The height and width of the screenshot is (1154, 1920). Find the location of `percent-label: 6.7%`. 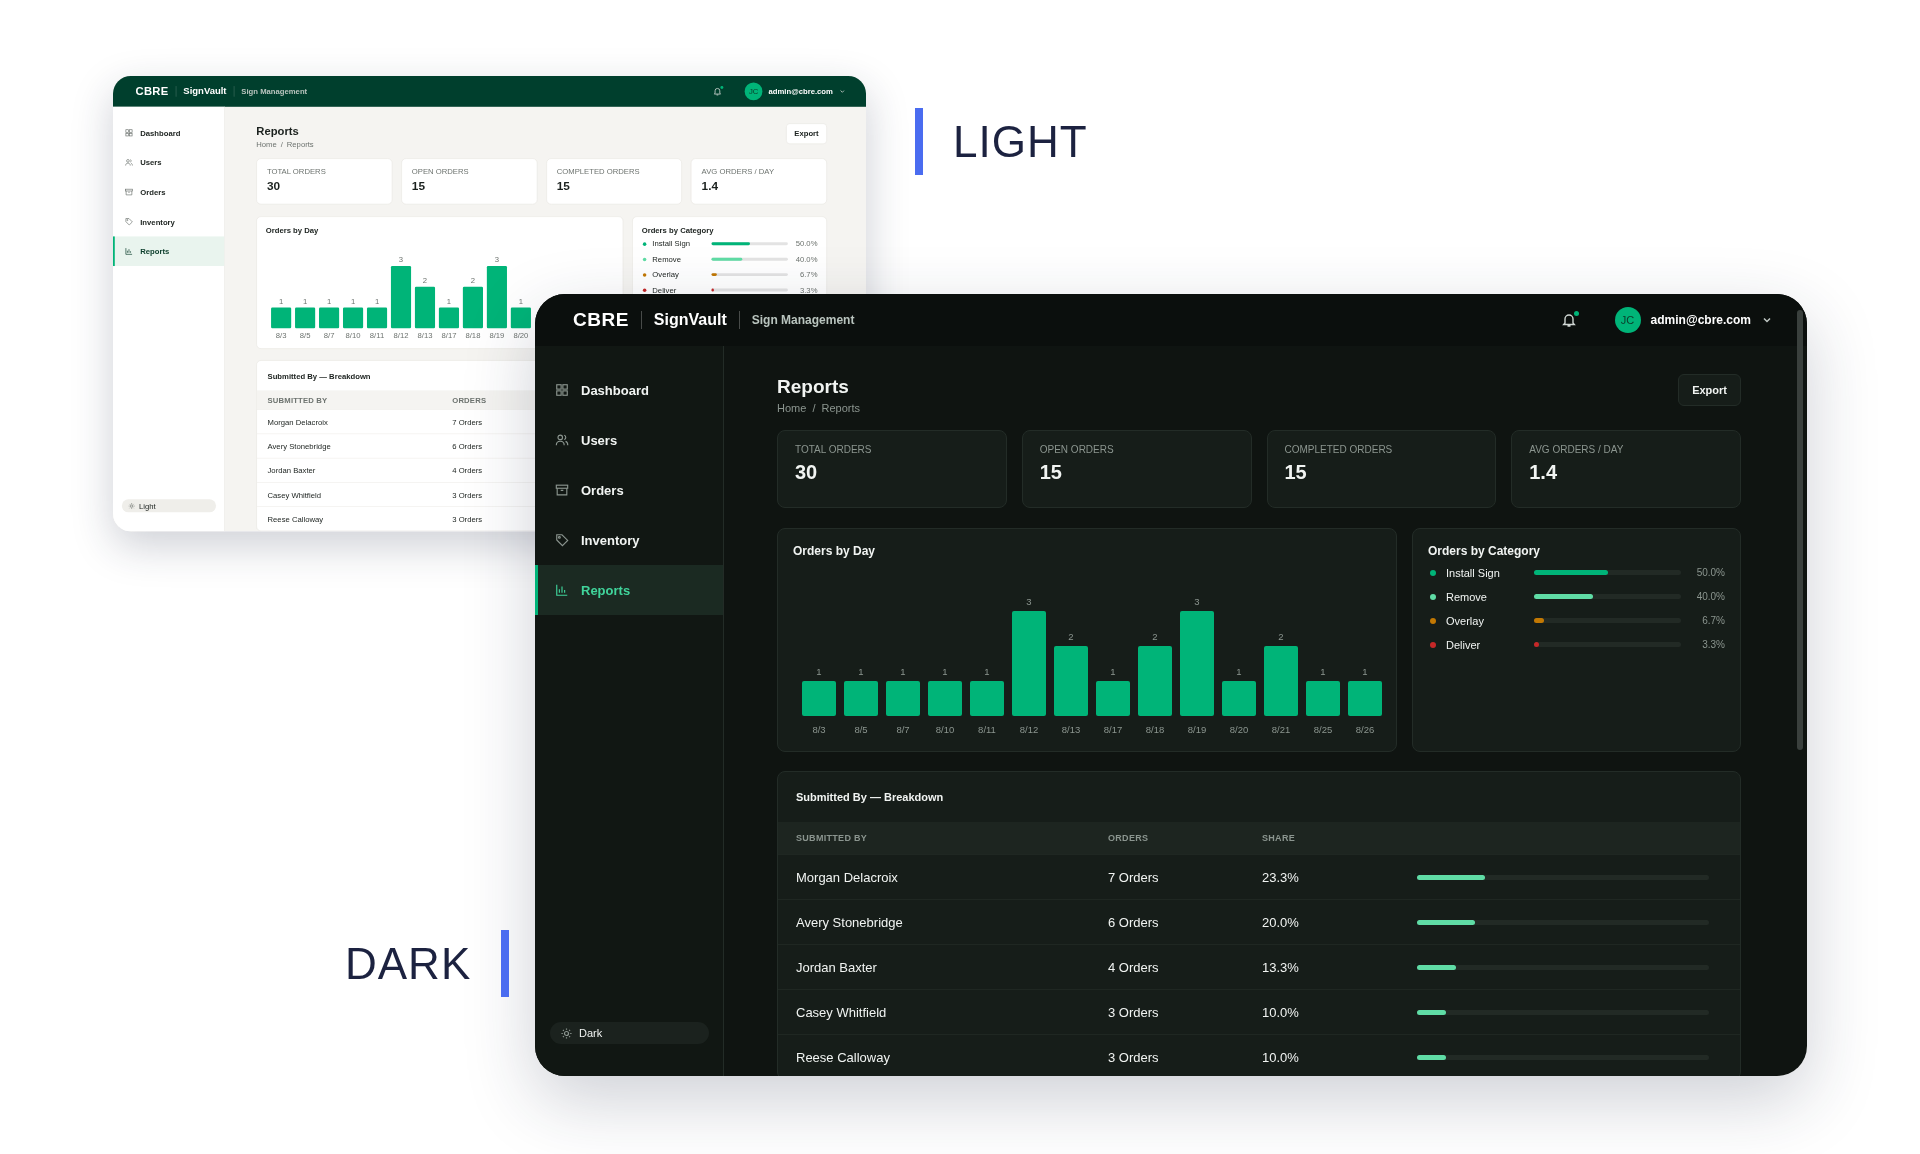

percent-label: 6.7% is located at coordinates (1713, 620).